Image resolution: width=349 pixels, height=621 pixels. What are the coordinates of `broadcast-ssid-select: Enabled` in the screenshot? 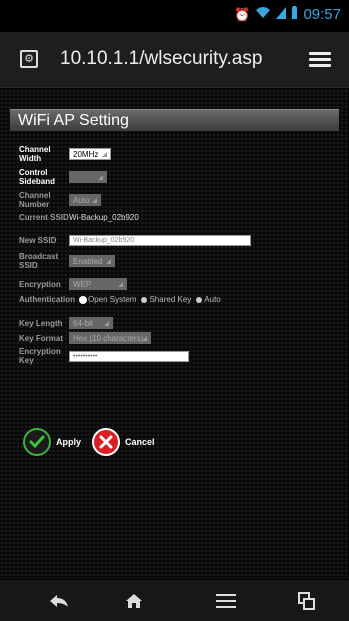 It's located at (92, 261).